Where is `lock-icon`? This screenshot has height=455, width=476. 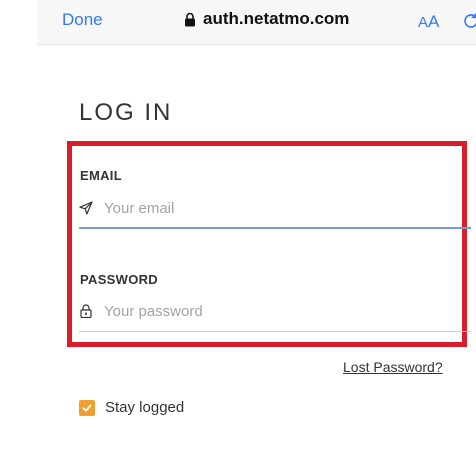 lock-icon is located at coordinates (190, 19).